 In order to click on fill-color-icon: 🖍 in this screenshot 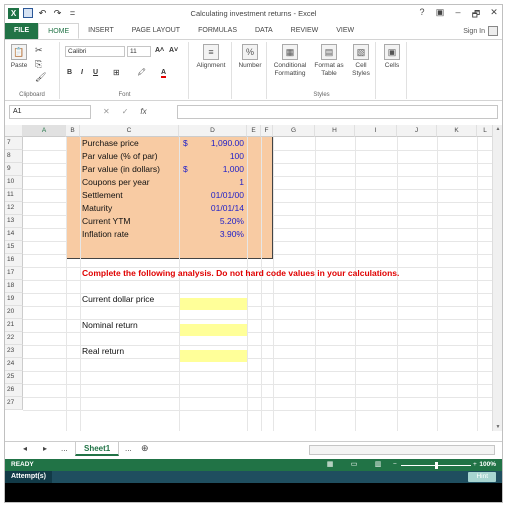, I will do `click(141, 72)`.